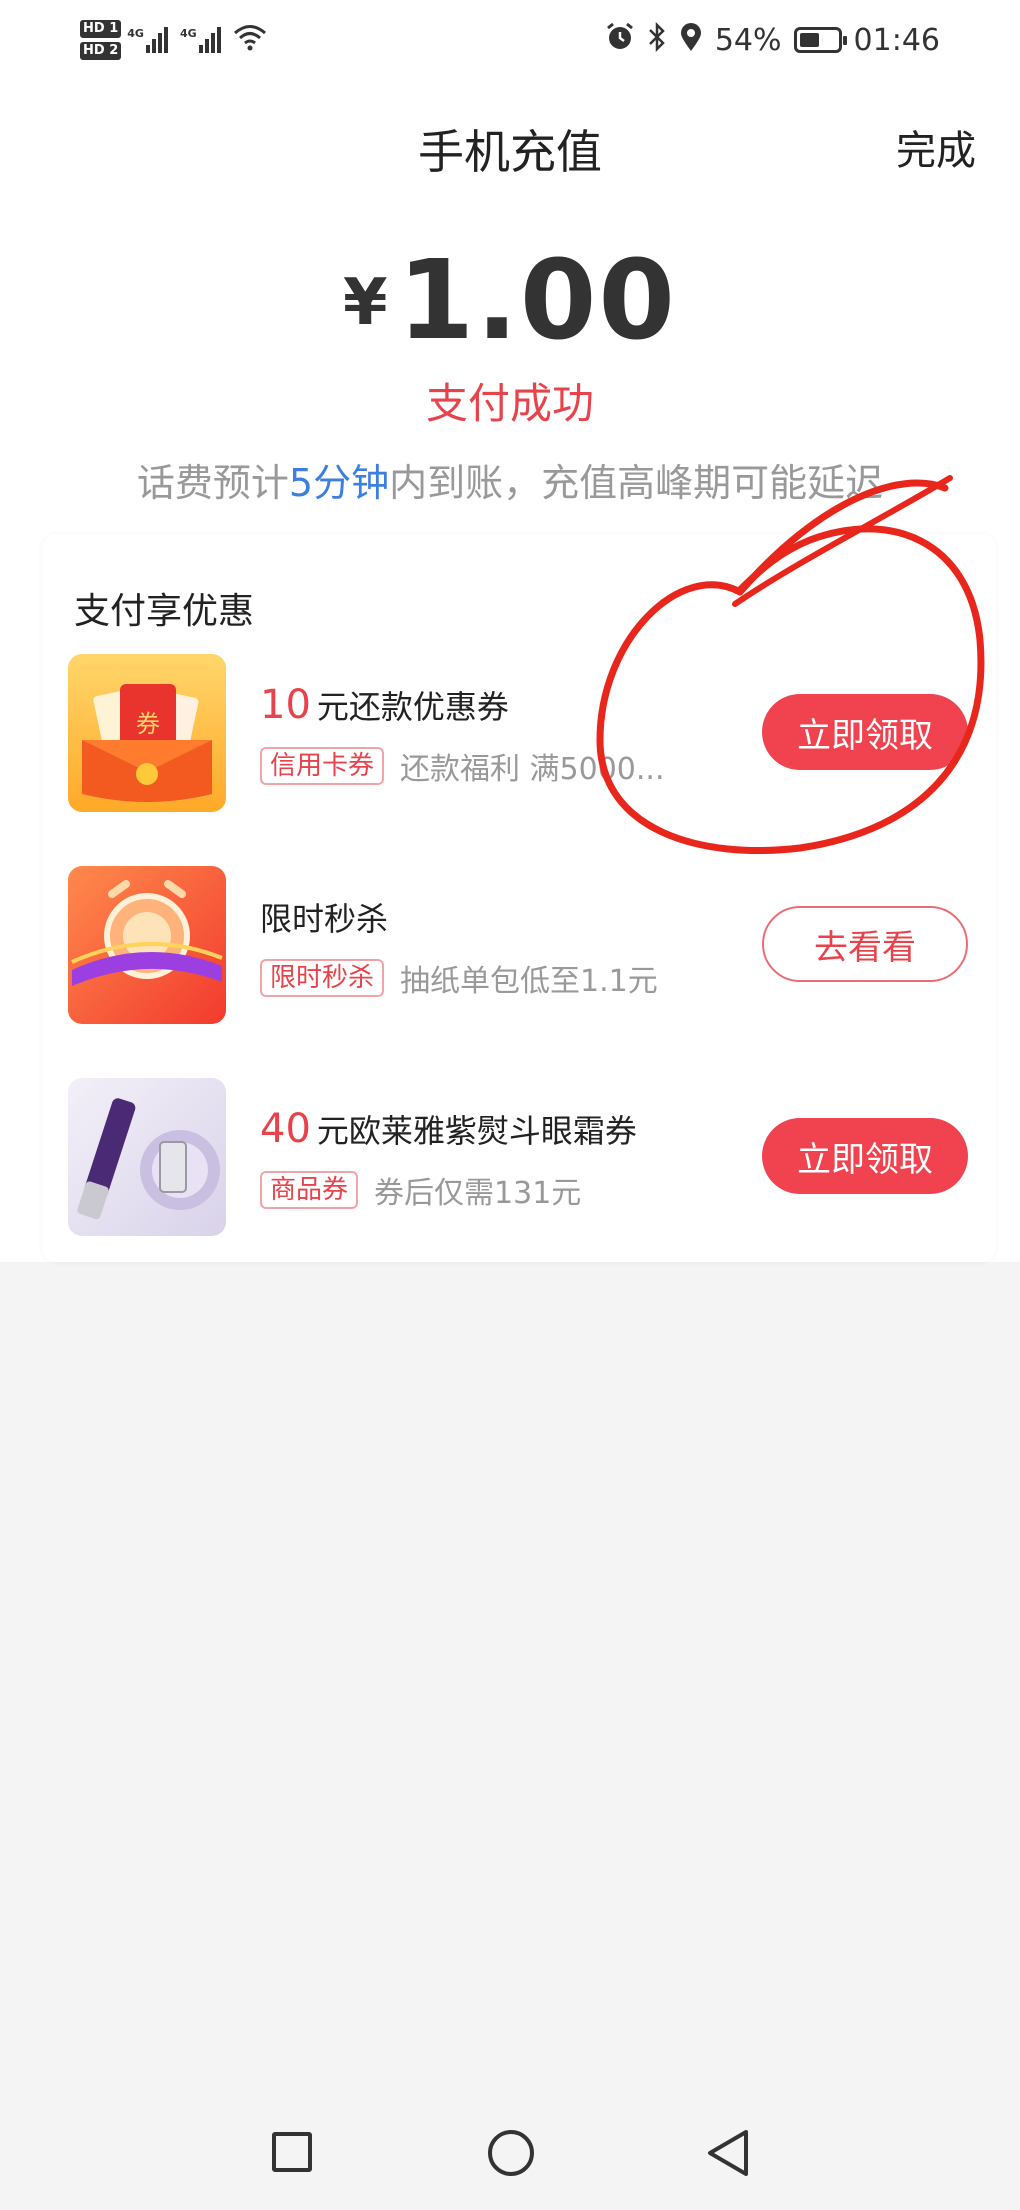 Image resolution: width=1020 pixels, height=2210 pixels. What do you see at coordinates (865, 944) in the screenshot?
I see `view-button: 去看看` at bounding box center [865, 944].